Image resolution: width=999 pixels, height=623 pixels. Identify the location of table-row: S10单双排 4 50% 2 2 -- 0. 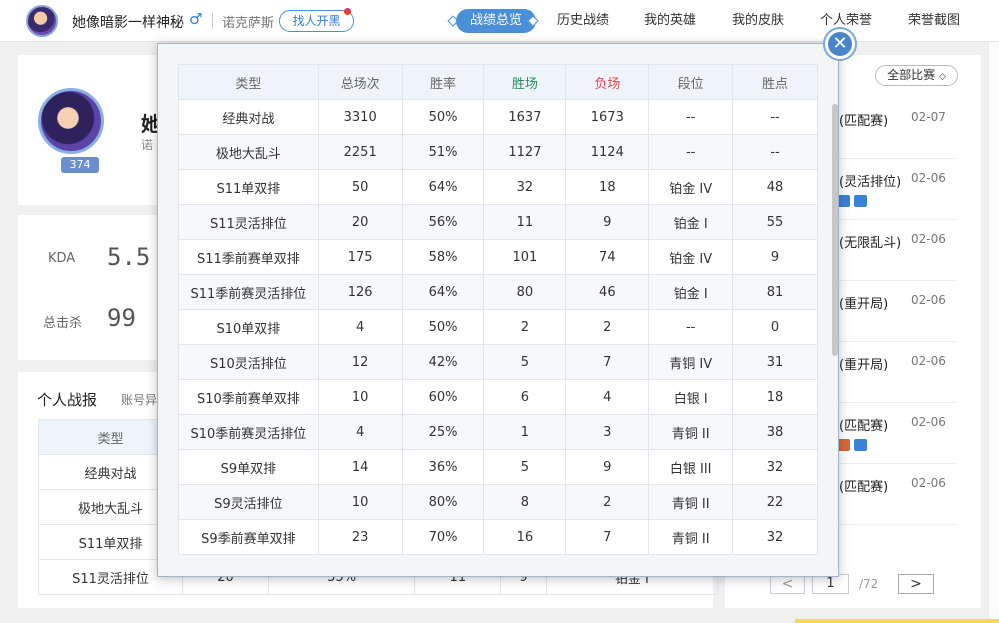
(498, 327).